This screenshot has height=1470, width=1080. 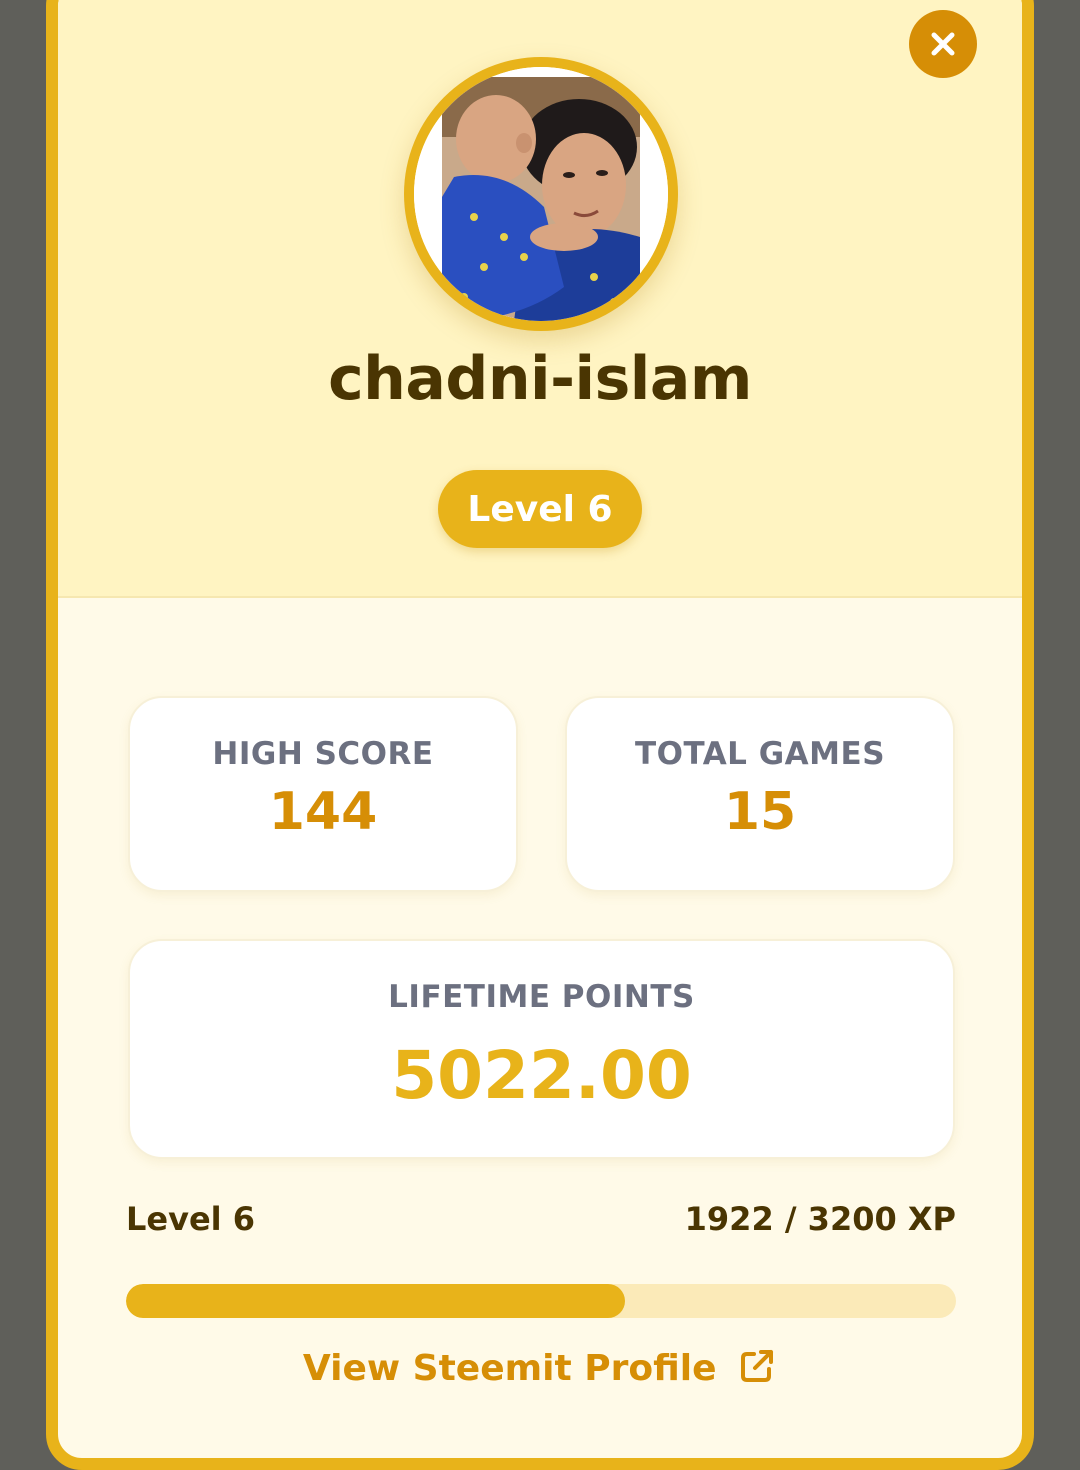 I want to click on close-icon, so click(x=943, y=44).